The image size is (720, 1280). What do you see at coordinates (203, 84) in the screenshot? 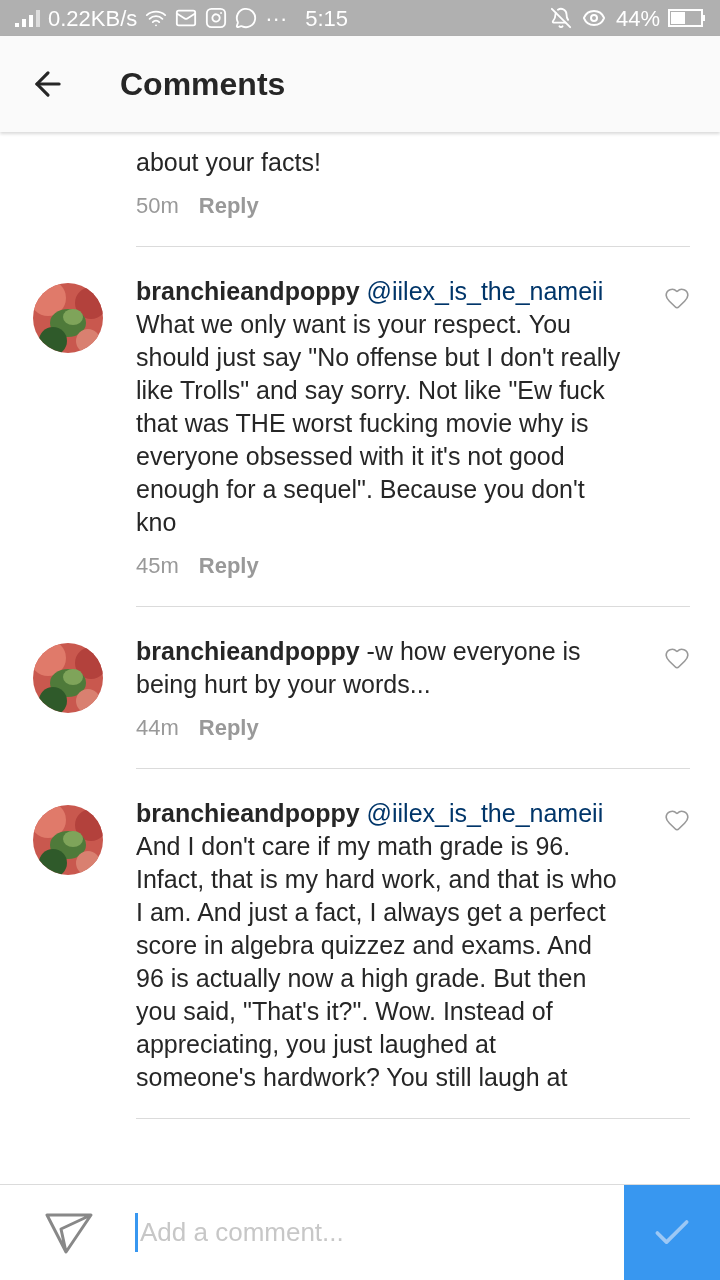
I see `page-title: Comments` at bounding box center [203, 84].